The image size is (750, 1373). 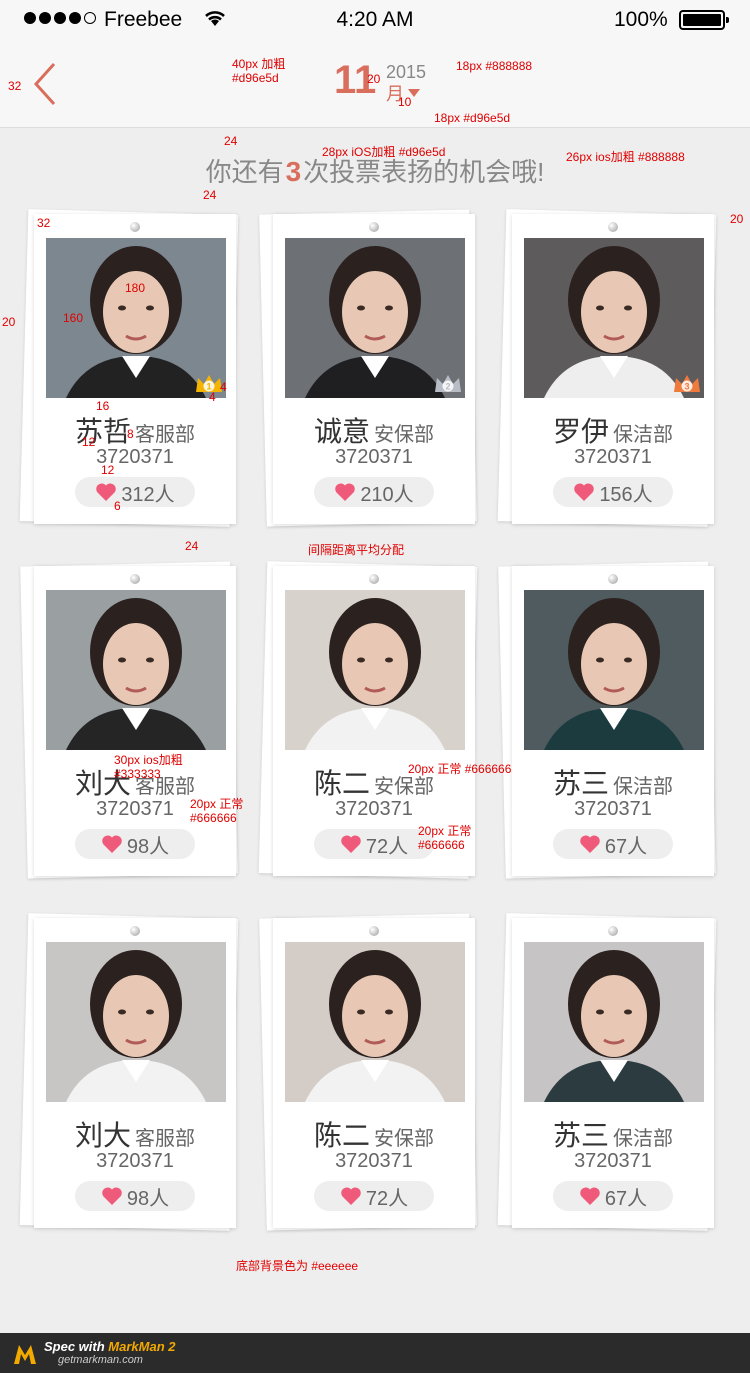 I want to click on employee-card: 陈二 安保部 3720371 72人, so click(x=368, y=1072).